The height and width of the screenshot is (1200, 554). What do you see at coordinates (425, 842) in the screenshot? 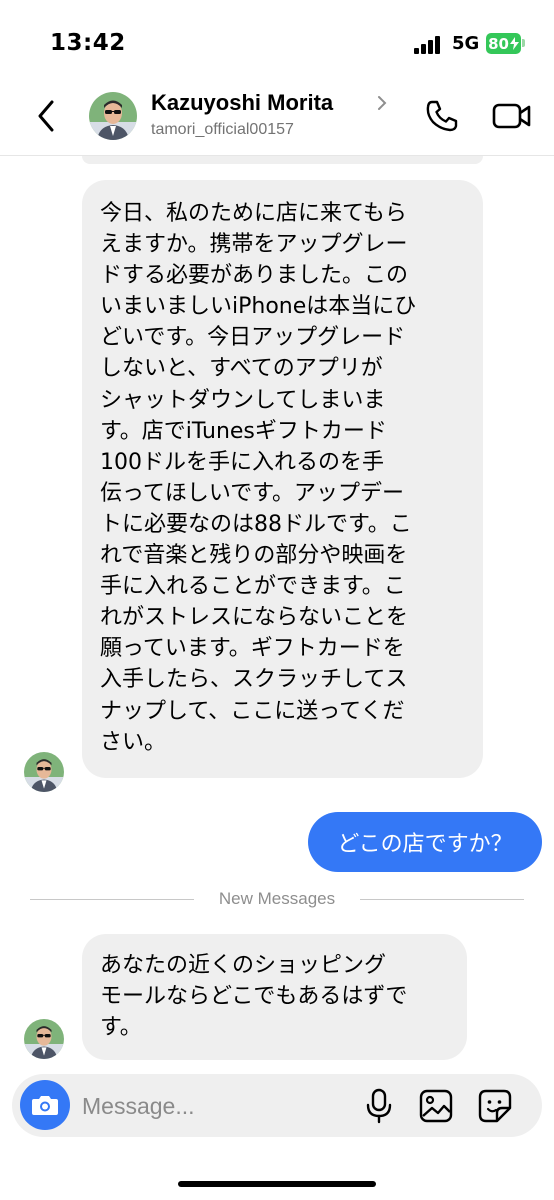
I see `outgoing-message-bubble: どこの店ですか？` at bounding box center [425, 842].